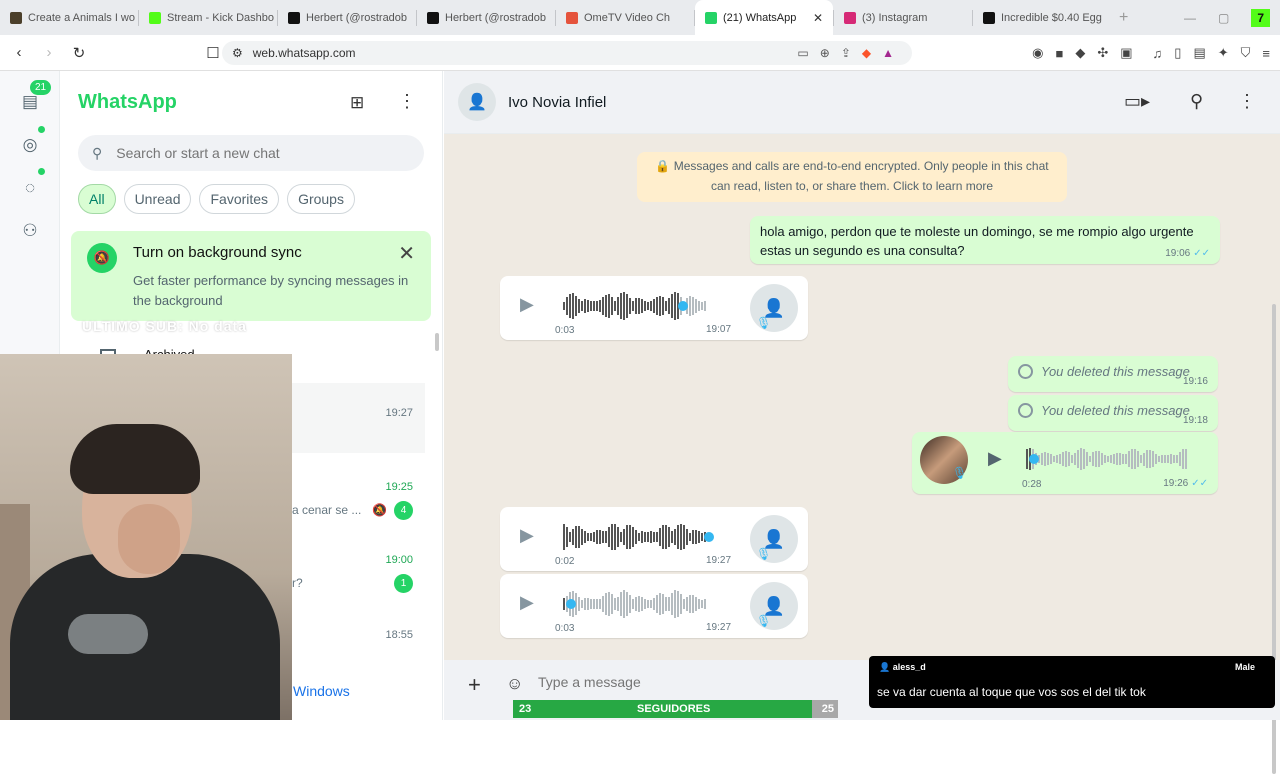 The image size is (1280, 774). Describe the element at coordinates (239, 199) in the screenshot. I see `filter-favorites: Favorites` at that location.